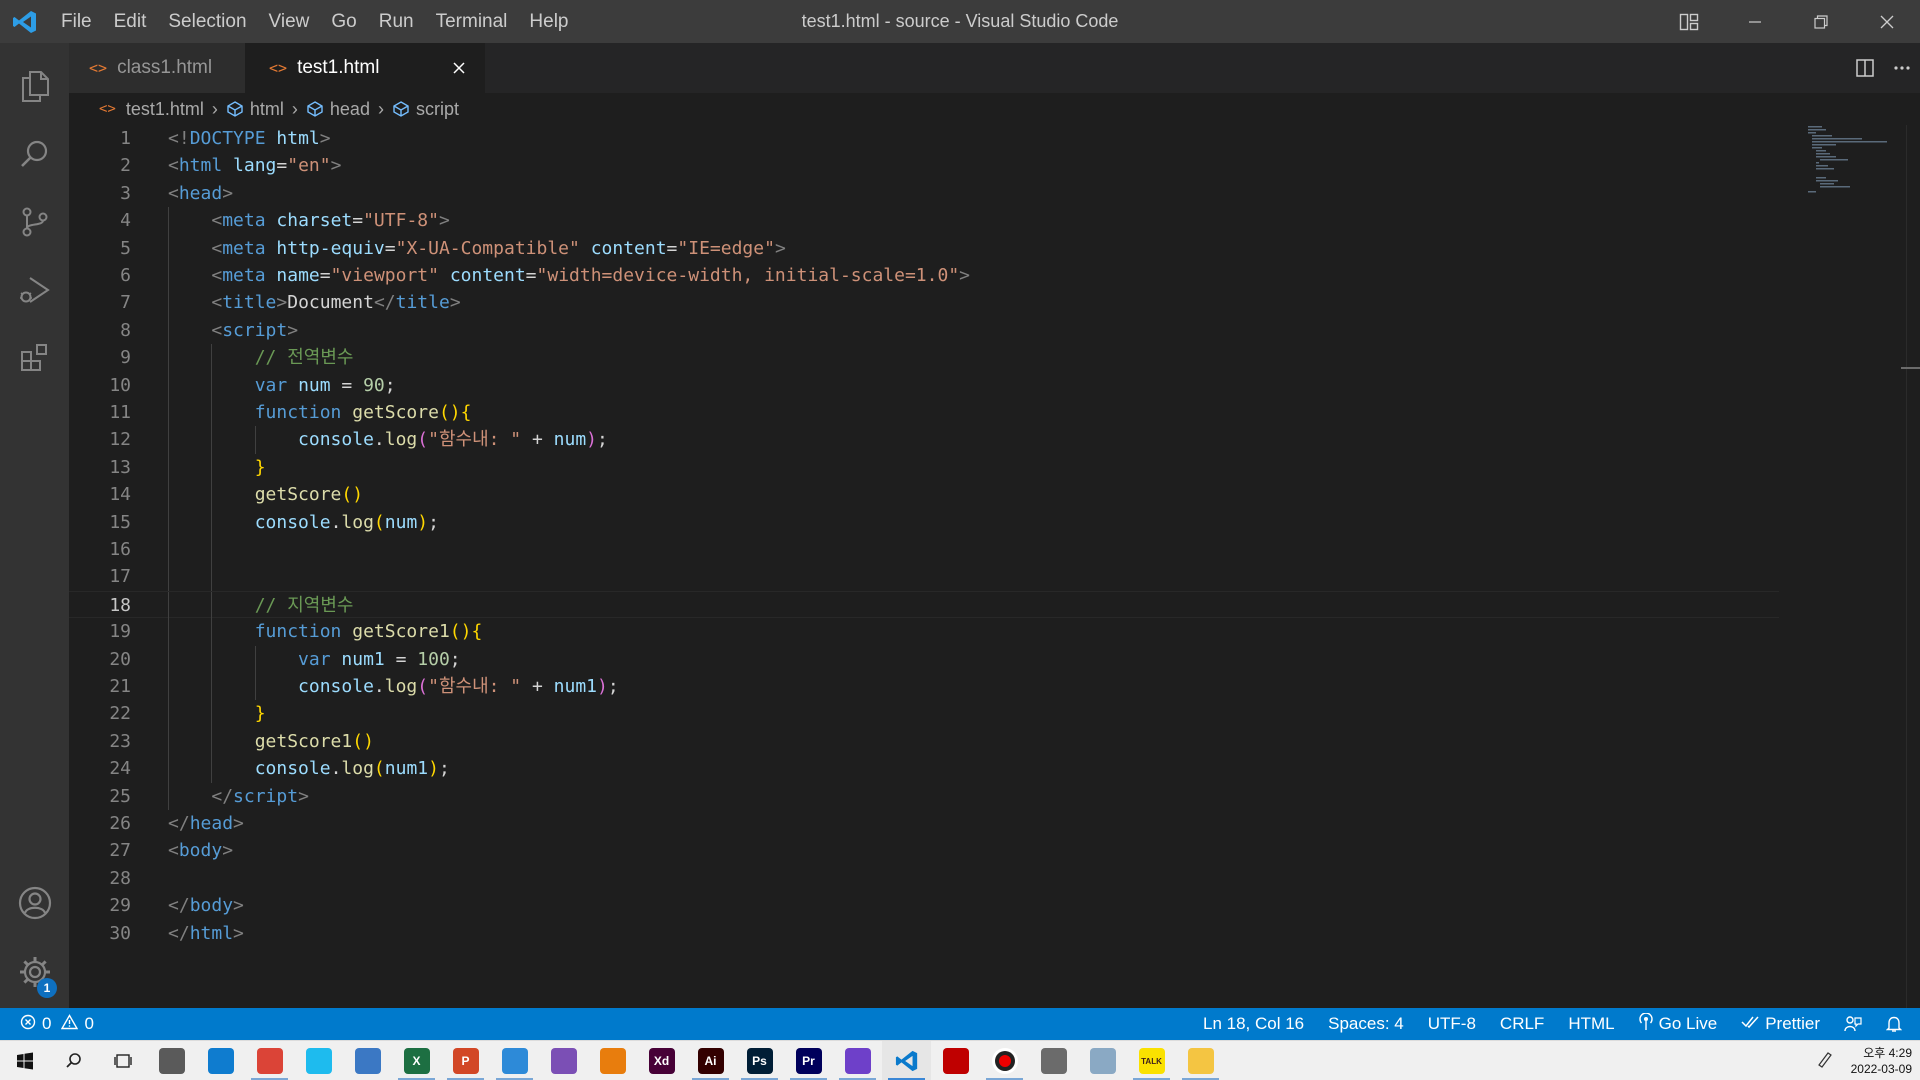  Describe the element at coordinates (1853, 1024) in the screenshot. I see `feedback-icon` at that location.